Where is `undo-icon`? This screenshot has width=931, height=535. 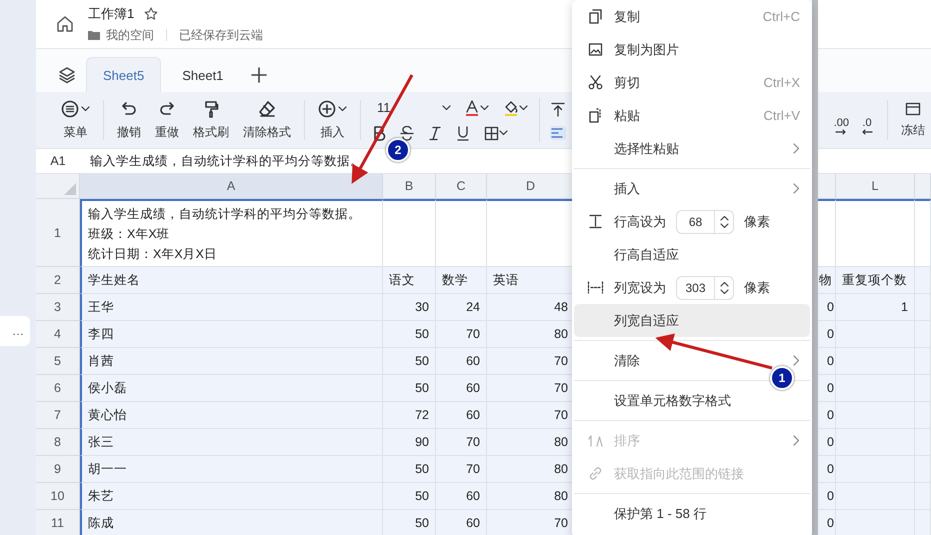
undo-icon is located at coordinates (129, 109).